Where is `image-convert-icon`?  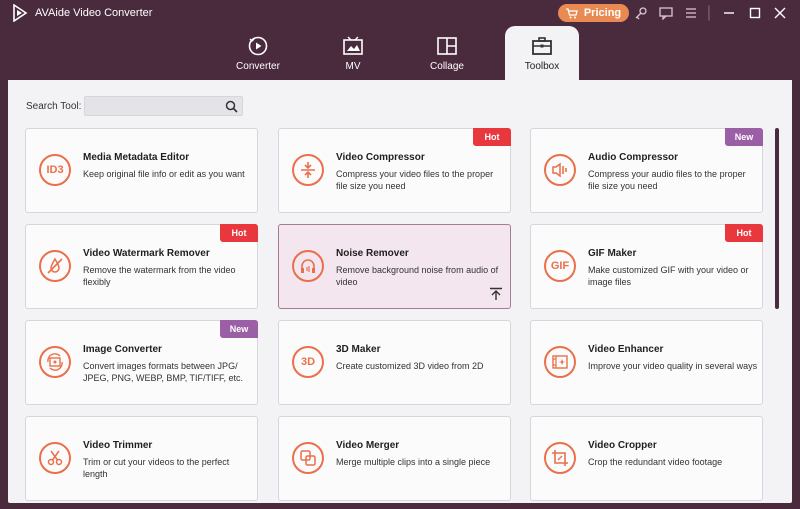
image-convert-icon is located at coordinates (55, 362).